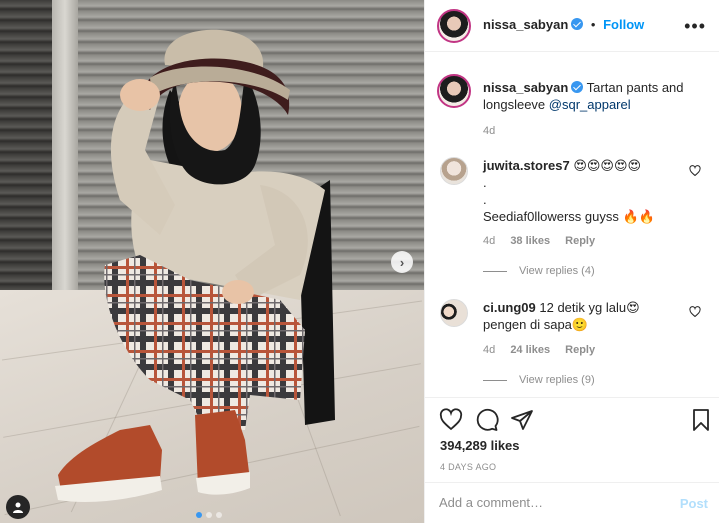 This screenshot has height=523, width=719. What do you see at coordinates (480, 445) in the screenshot?
I see `like-count: 394,289 likes` at bounding box center [480, 445].